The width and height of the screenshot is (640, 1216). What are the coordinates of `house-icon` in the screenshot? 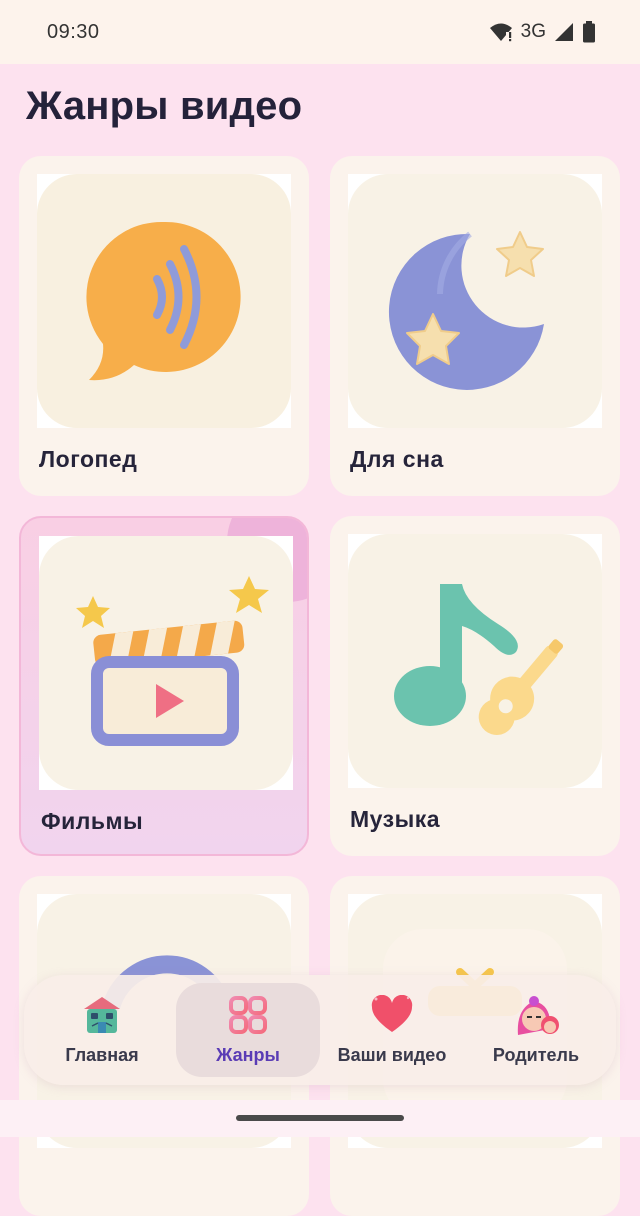 It's located at (102, 1015).